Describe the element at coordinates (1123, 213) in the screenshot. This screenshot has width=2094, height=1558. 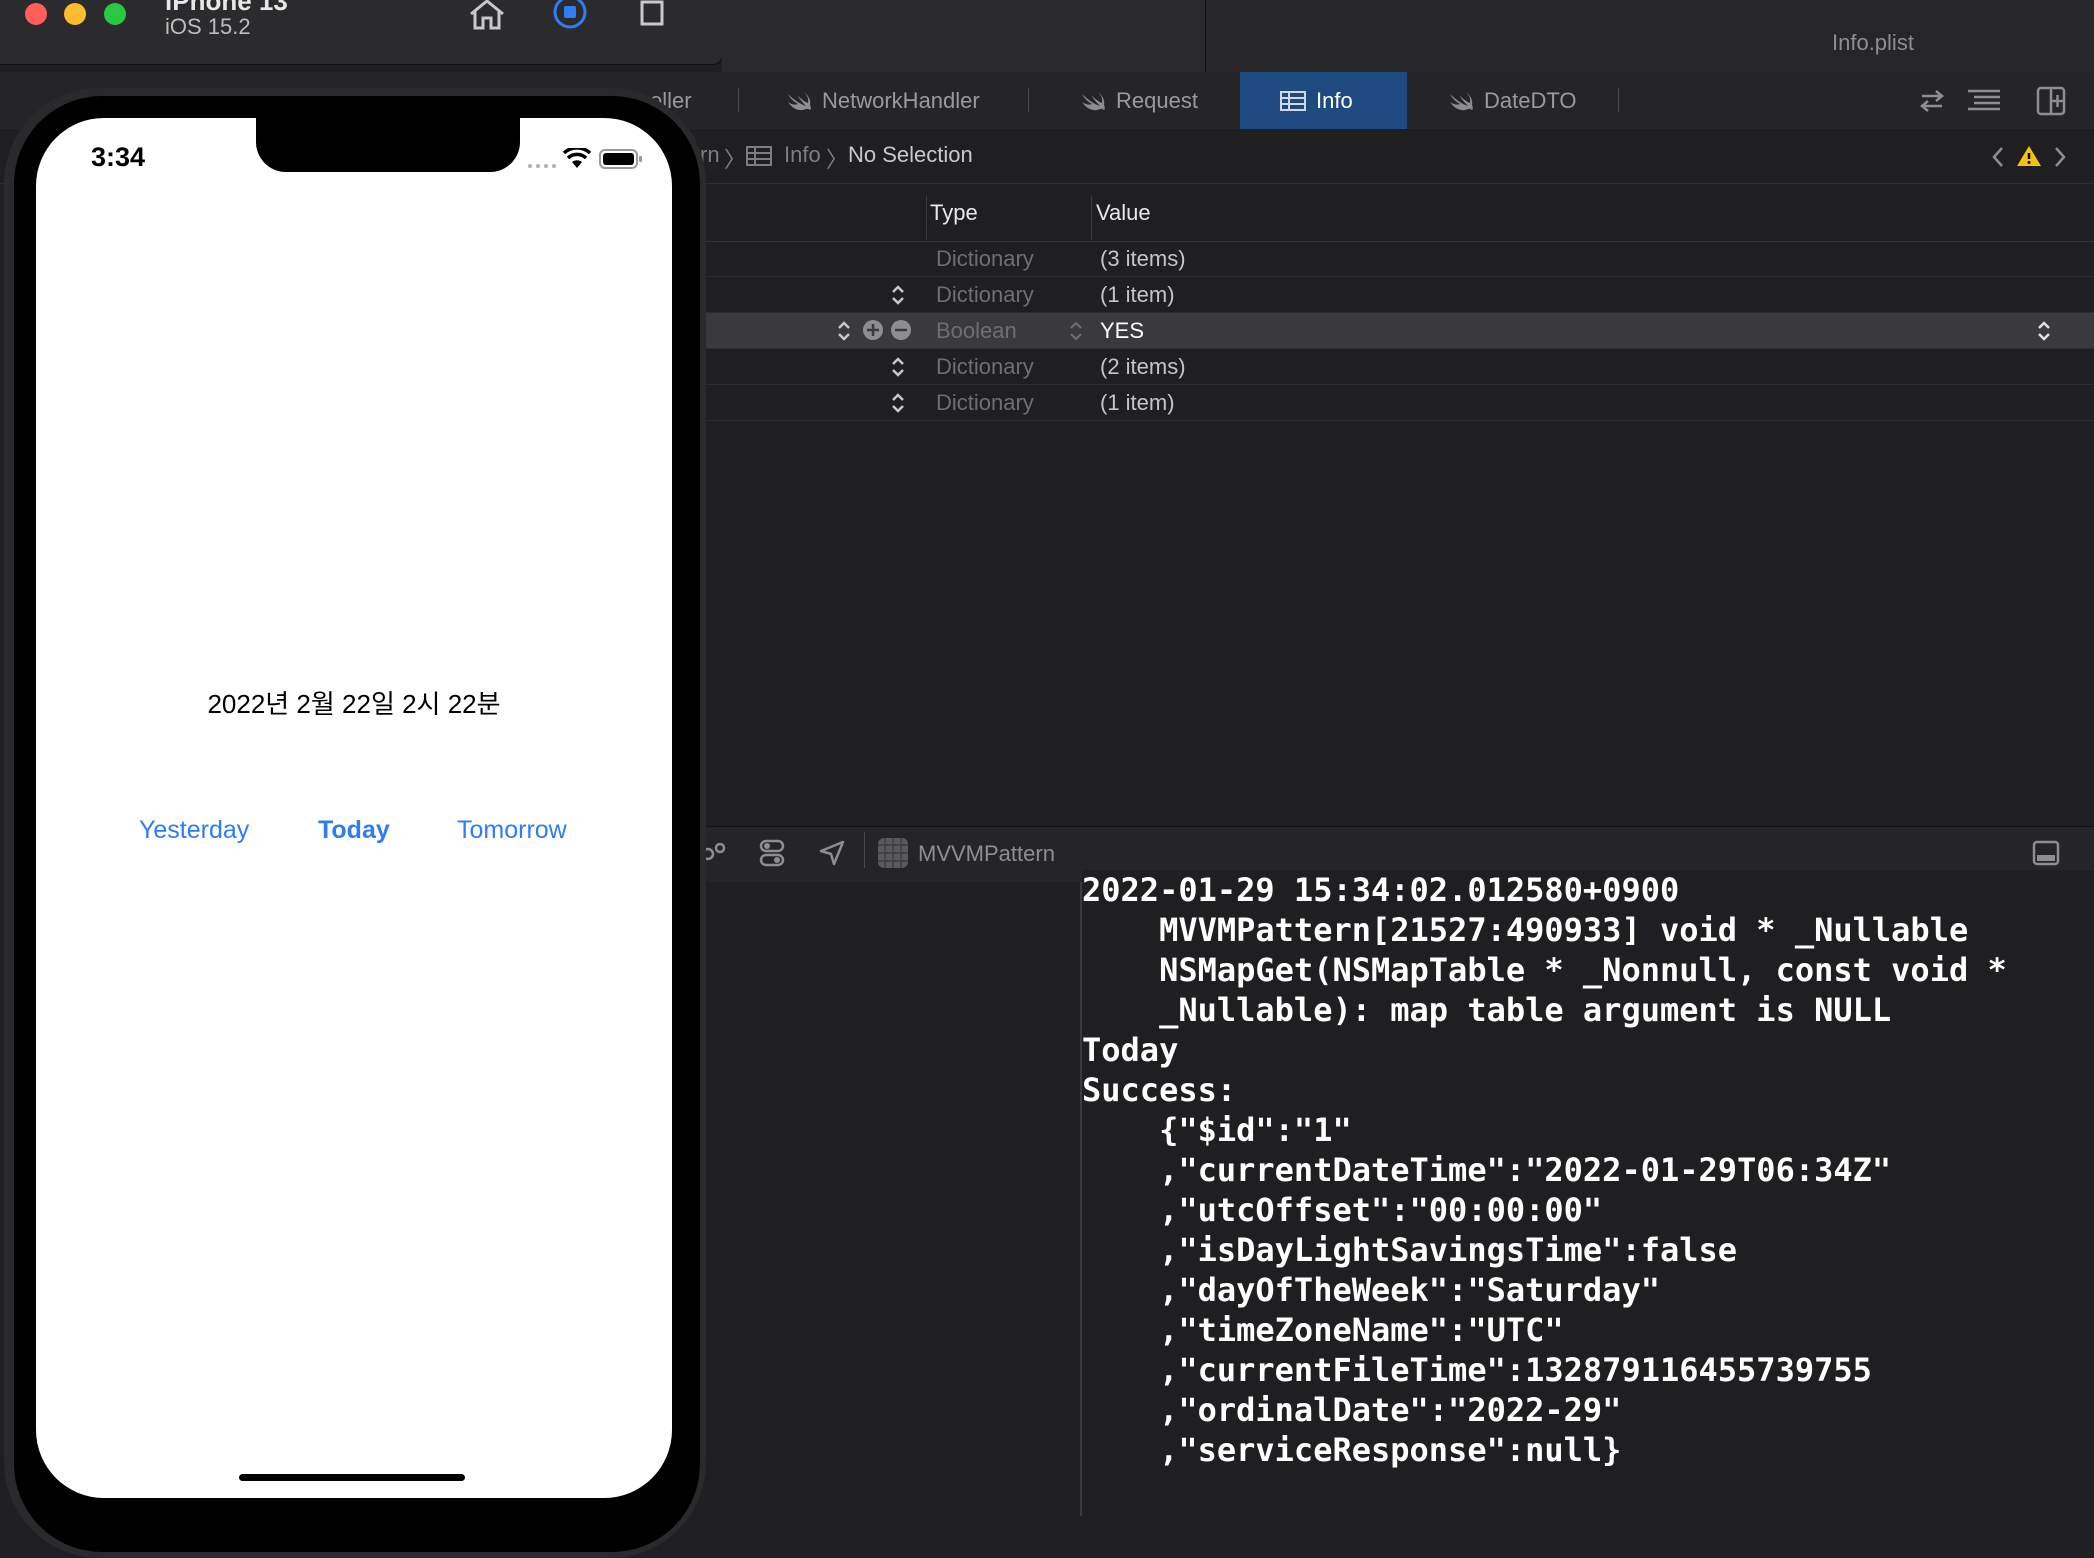
I see `value-column-header: Value` at that location.